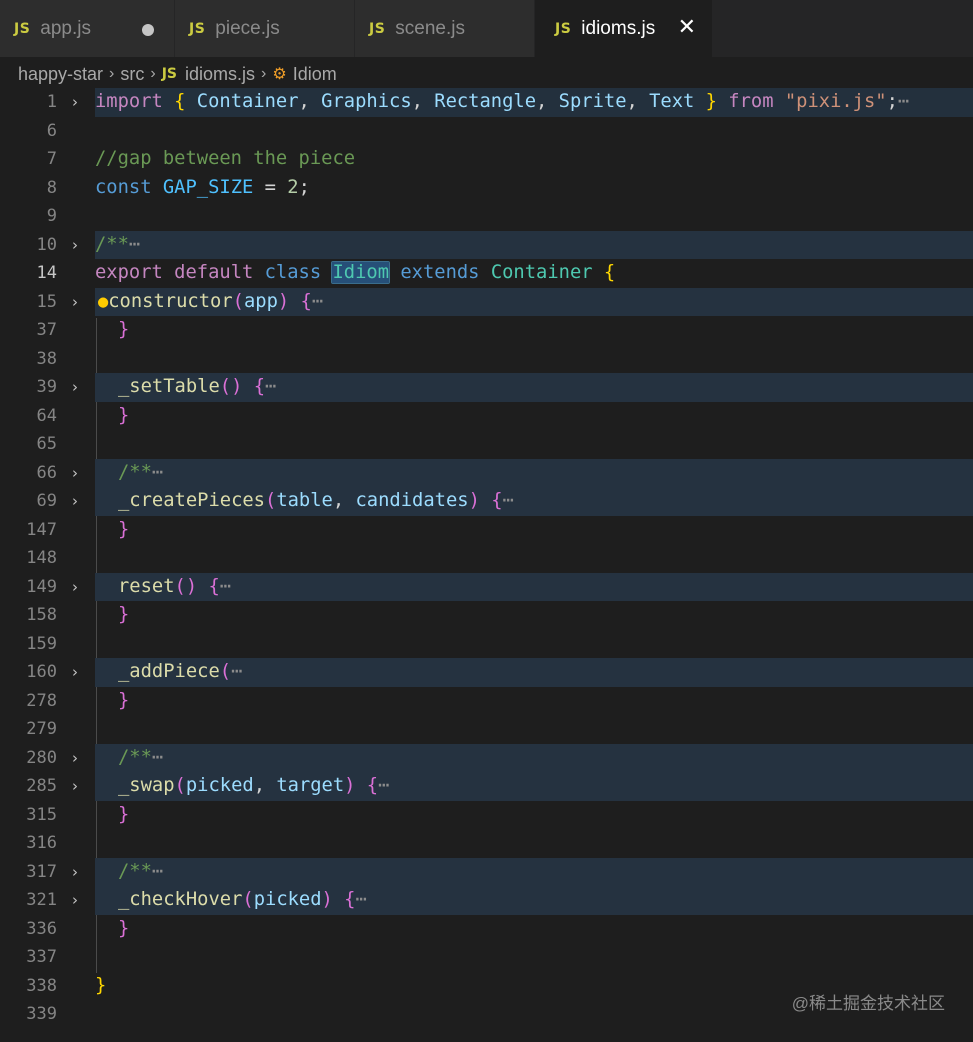 This screenshot has width=973, height=1042. I want to click on tab-label: idioms.js, so click(618, 28).